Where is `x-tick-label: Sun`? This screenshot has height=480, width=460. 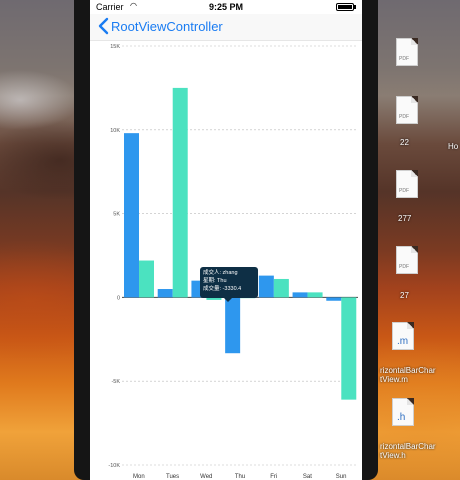 x-tick-label: Sun is located at coordinates (341, 477).